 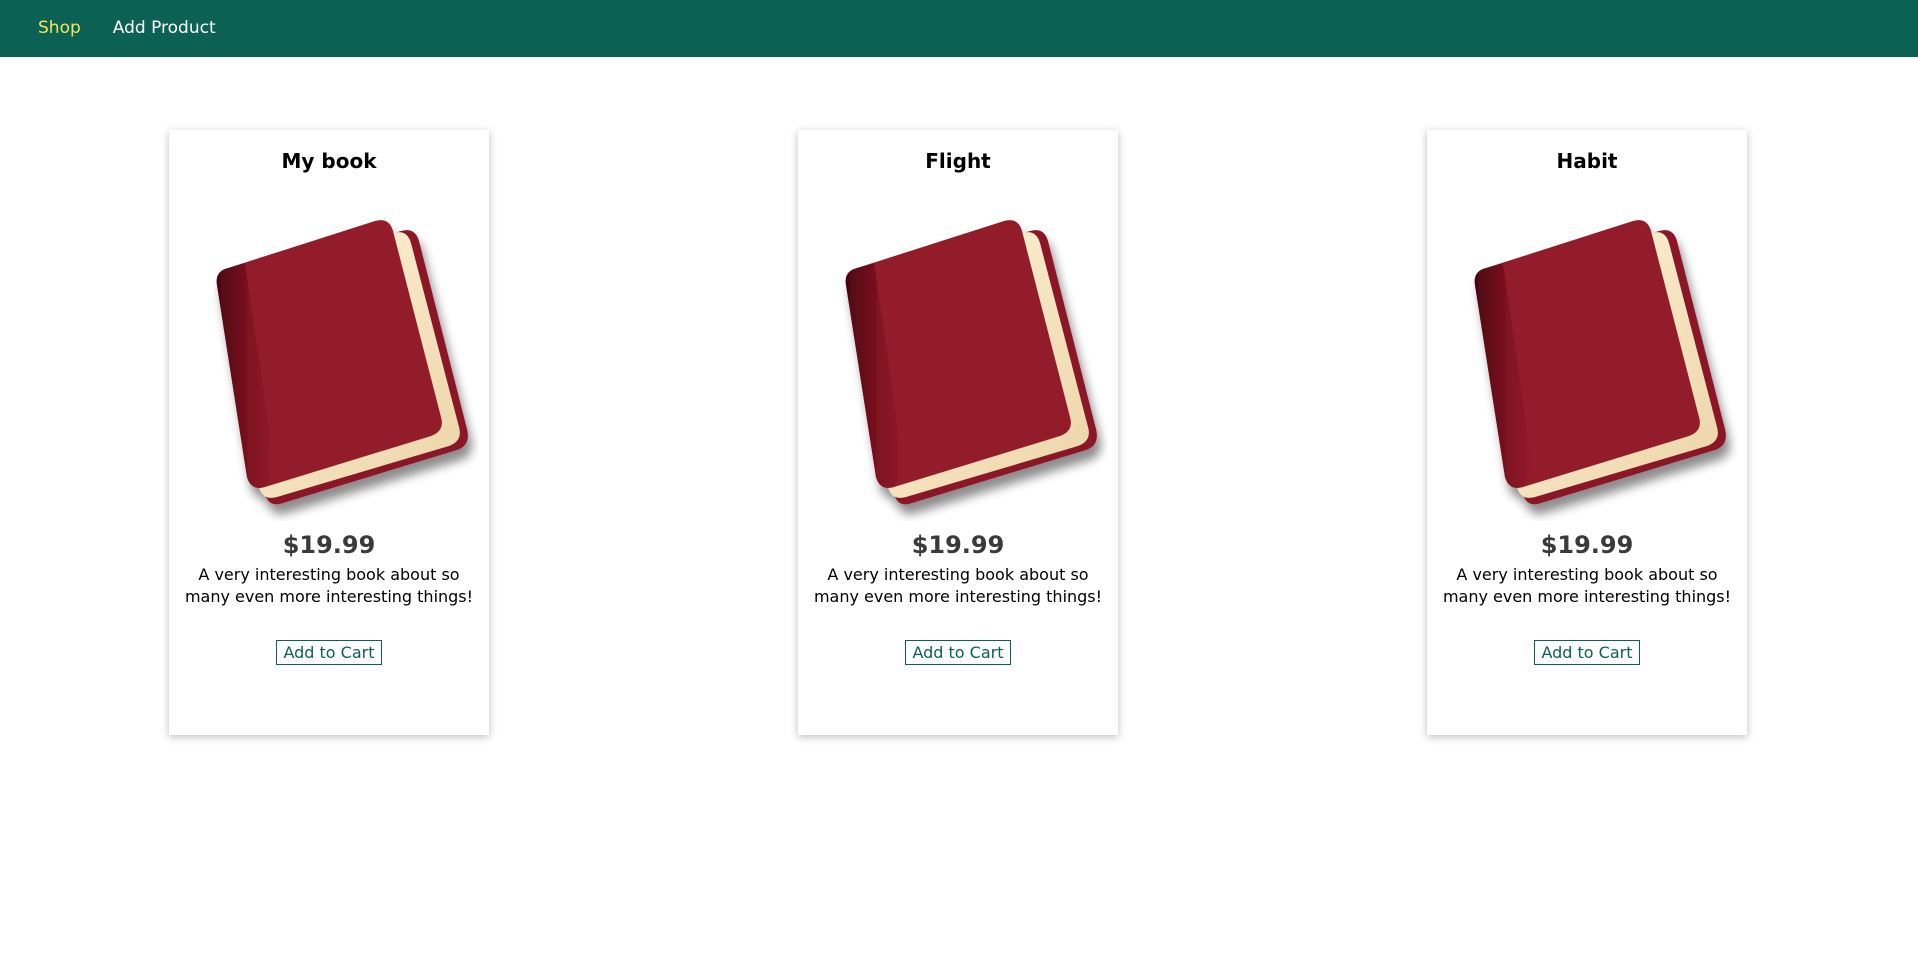 What do you see at coordinates (959, 28) in the screenshot?
I see `main-header: Shop Add Product` at bounding box center [959, 28].